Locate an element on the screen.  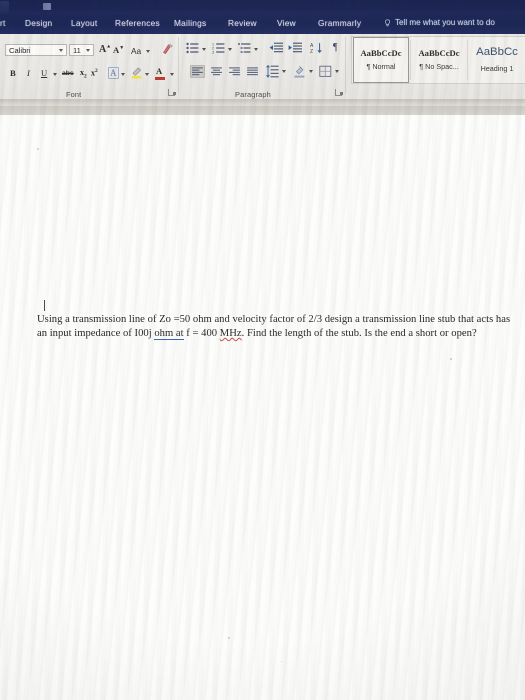
tell-me-search: Tell me what you want to do is located at coordinates (445, 22).